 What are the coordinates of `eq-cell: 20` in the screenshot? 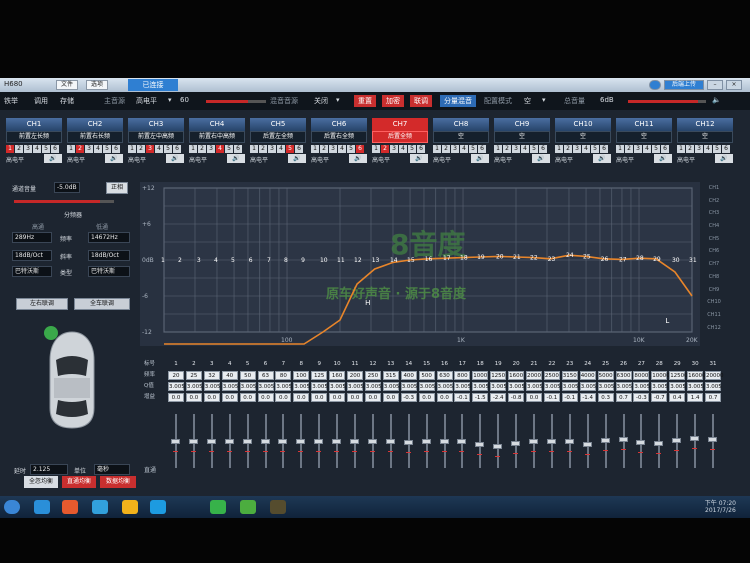 It's located at (176, 375).